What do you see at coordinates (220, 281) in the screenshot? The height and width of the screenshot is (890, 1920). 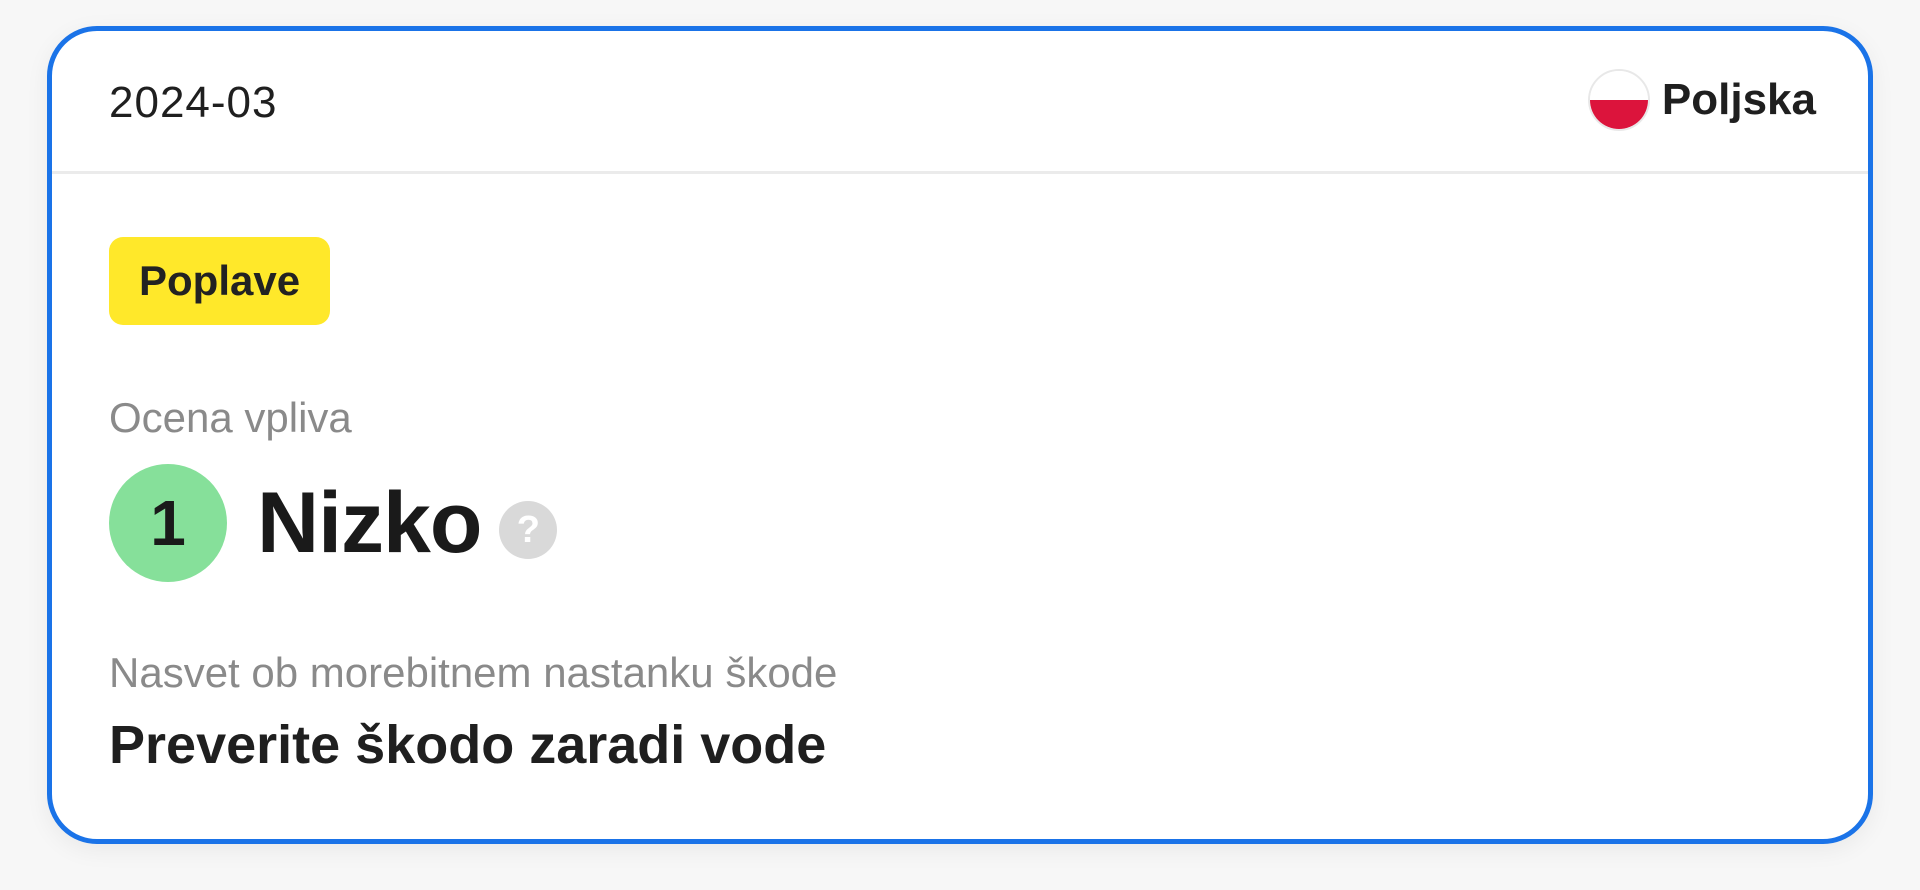 I see `hazard-type-badge: Poplave` at bounding box center [220, 281].